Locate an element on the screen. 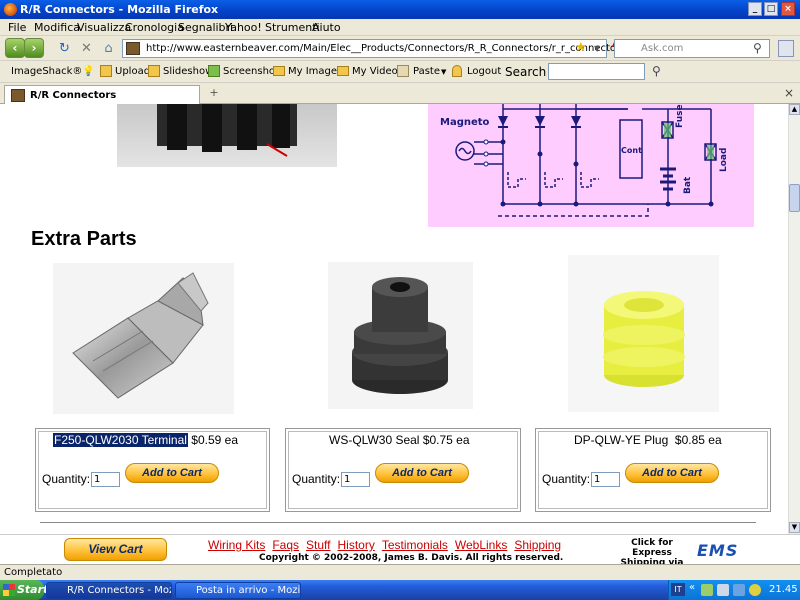  express-line-1: Click for Express is located at coordinates (652, 548).